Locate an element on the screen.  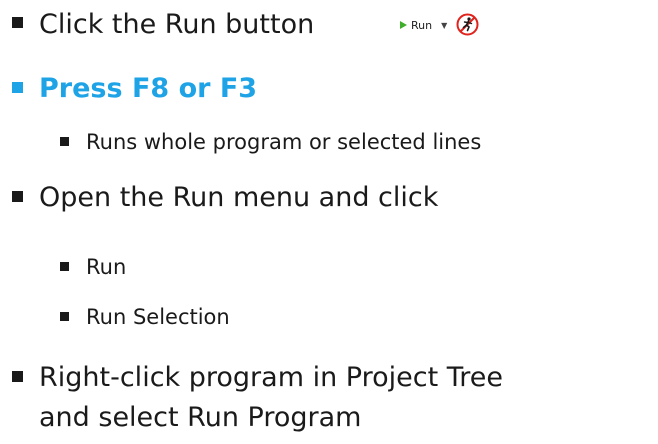
sub-bullet-text-run-selection: Run Selection is located at coordinates (158, 317).